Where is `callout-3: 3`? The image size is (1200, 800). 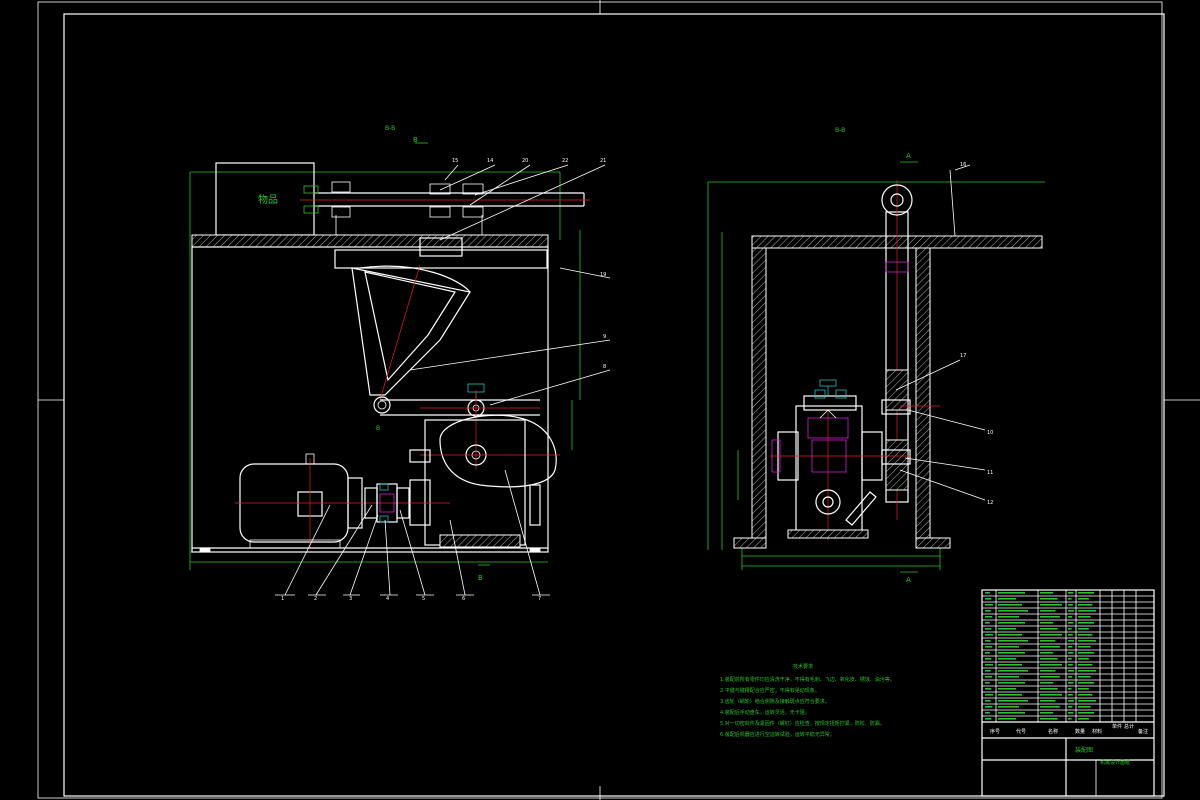 callout-3: 3 is located at coordinates (350, 599).